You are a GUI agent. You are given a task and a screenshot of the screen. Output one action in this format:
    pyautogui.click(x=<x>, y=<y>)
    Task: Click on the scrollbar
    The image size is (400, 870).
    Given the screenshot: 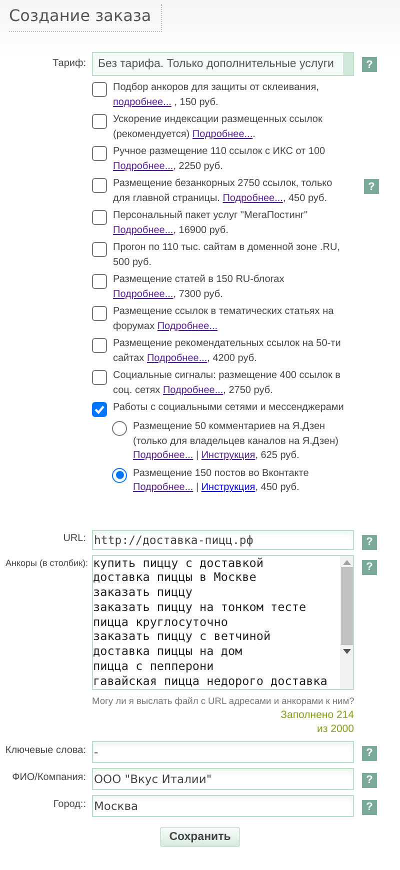 What is the action you would take?
    pyautogui.click(x=346, y=622)
    